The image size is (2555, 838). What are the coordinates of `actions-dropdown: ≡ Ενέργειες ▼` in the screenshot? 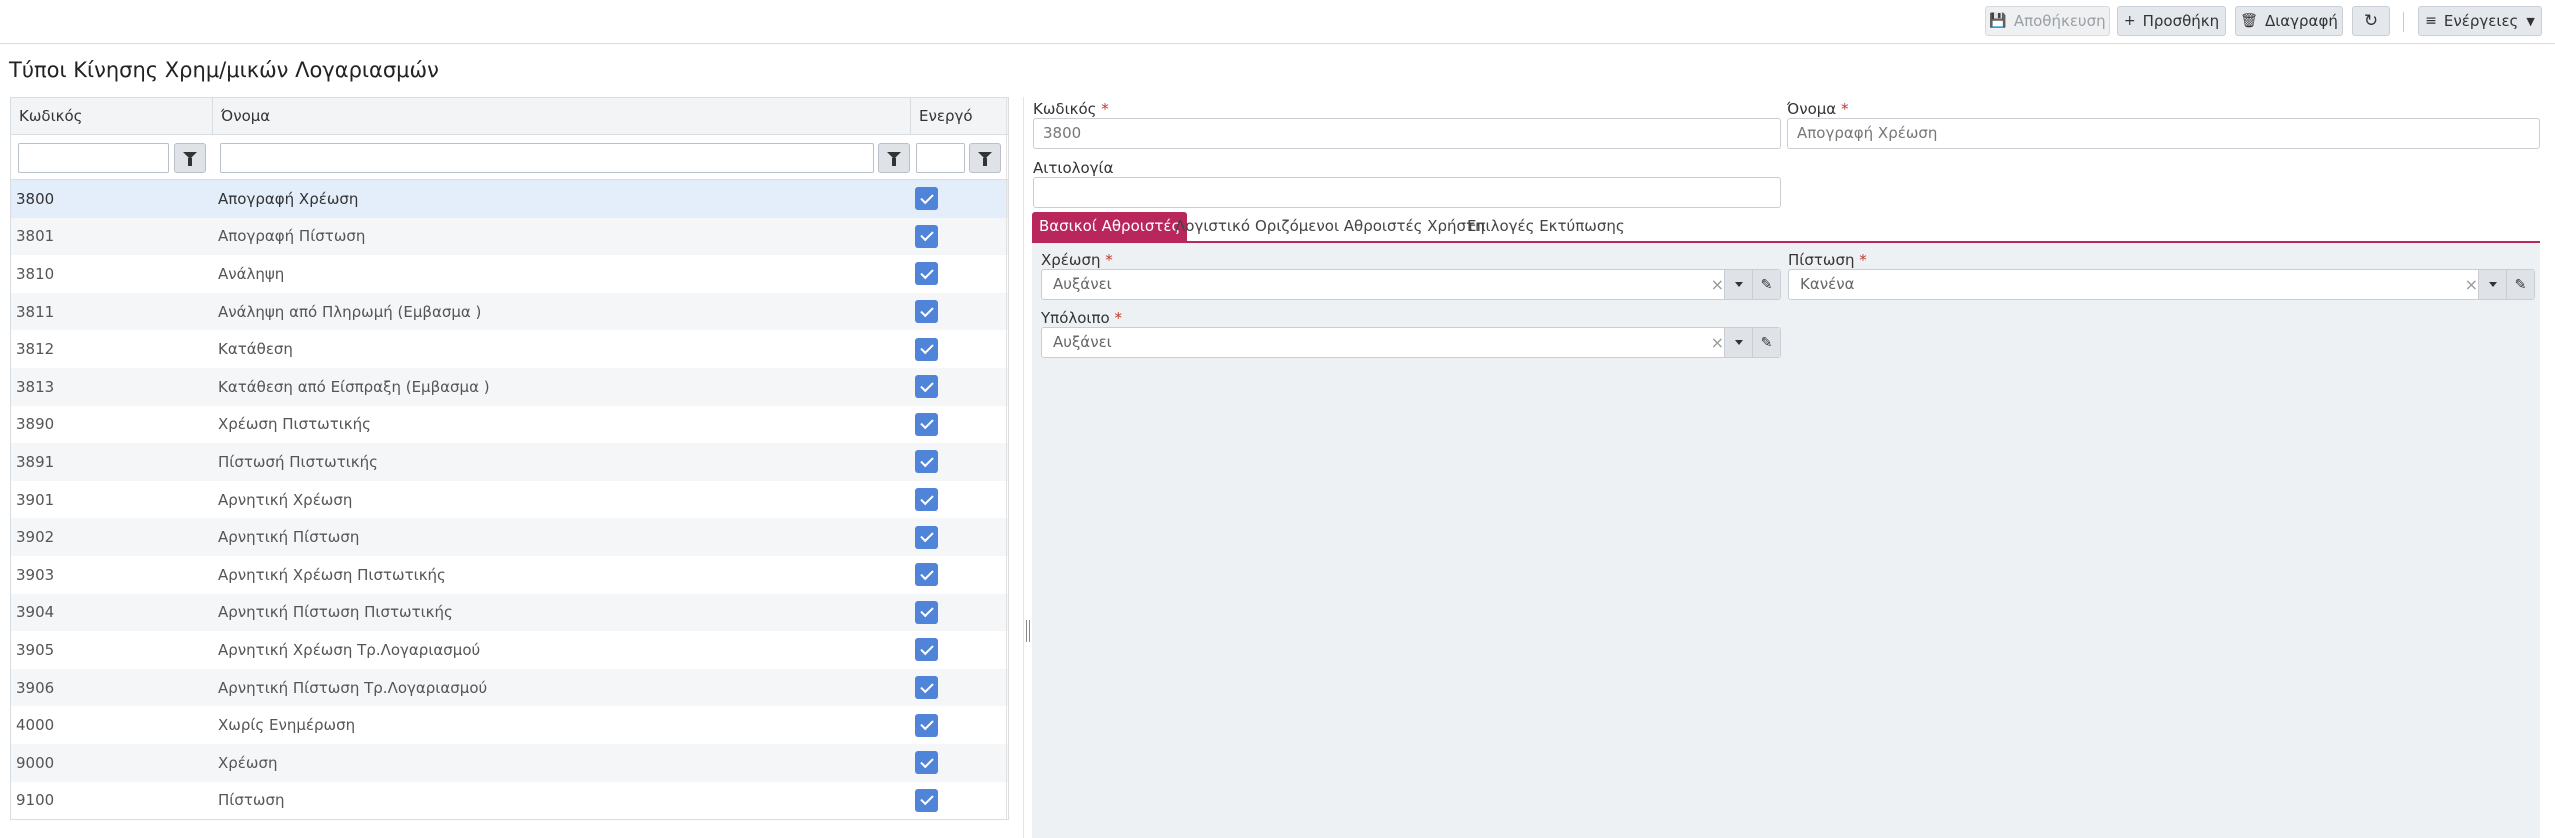 It's located at (2480, 21).